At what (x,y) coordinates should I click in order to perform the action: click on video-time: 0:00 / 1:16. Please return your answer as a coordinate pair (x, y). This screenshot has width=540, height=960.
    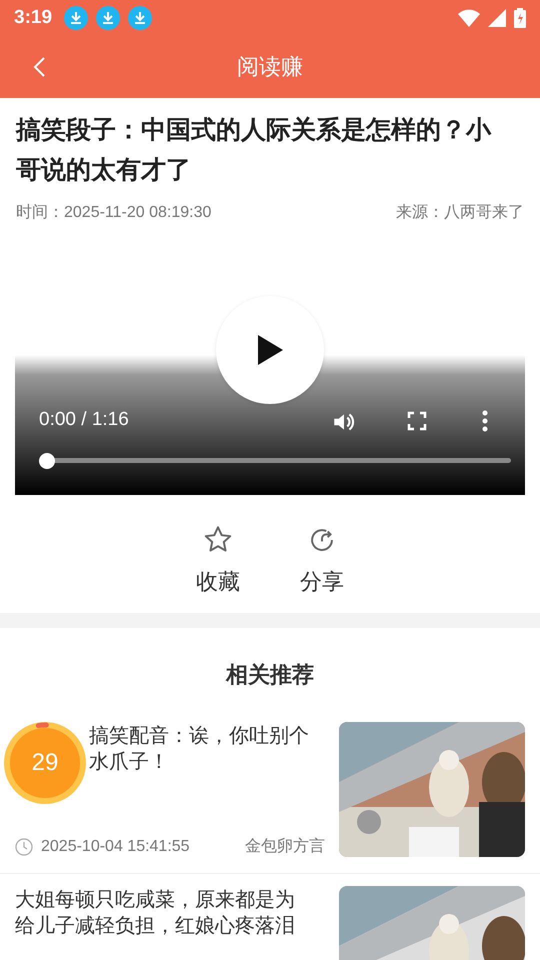
    Looking at the image, I should click on (84, 420).